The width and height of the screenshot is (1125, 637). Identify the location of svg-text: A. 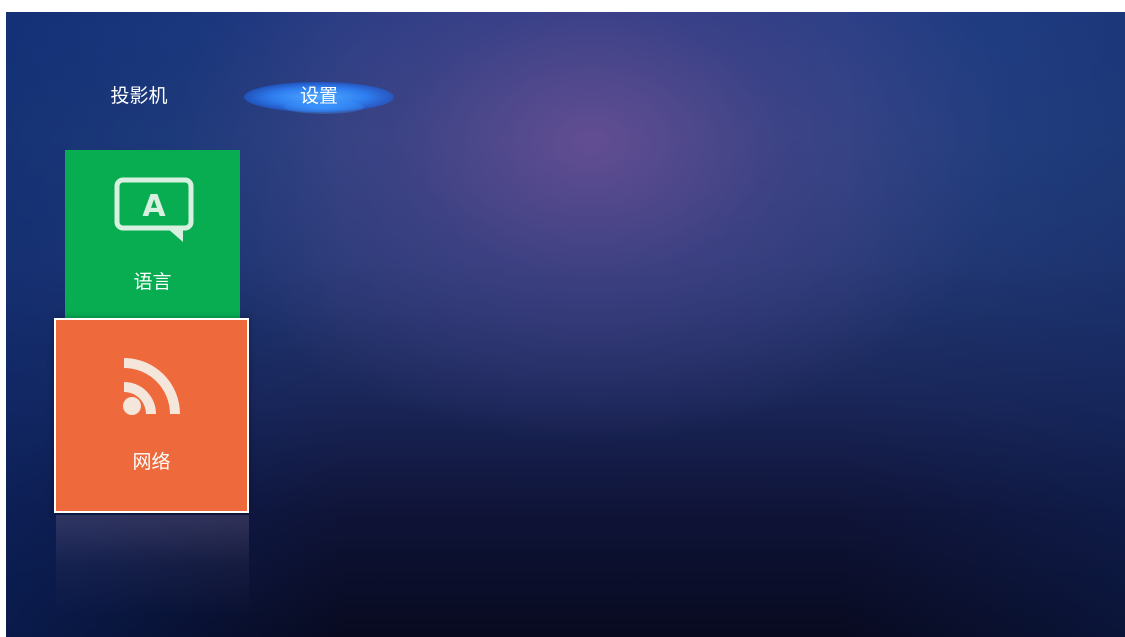
(154, 206).